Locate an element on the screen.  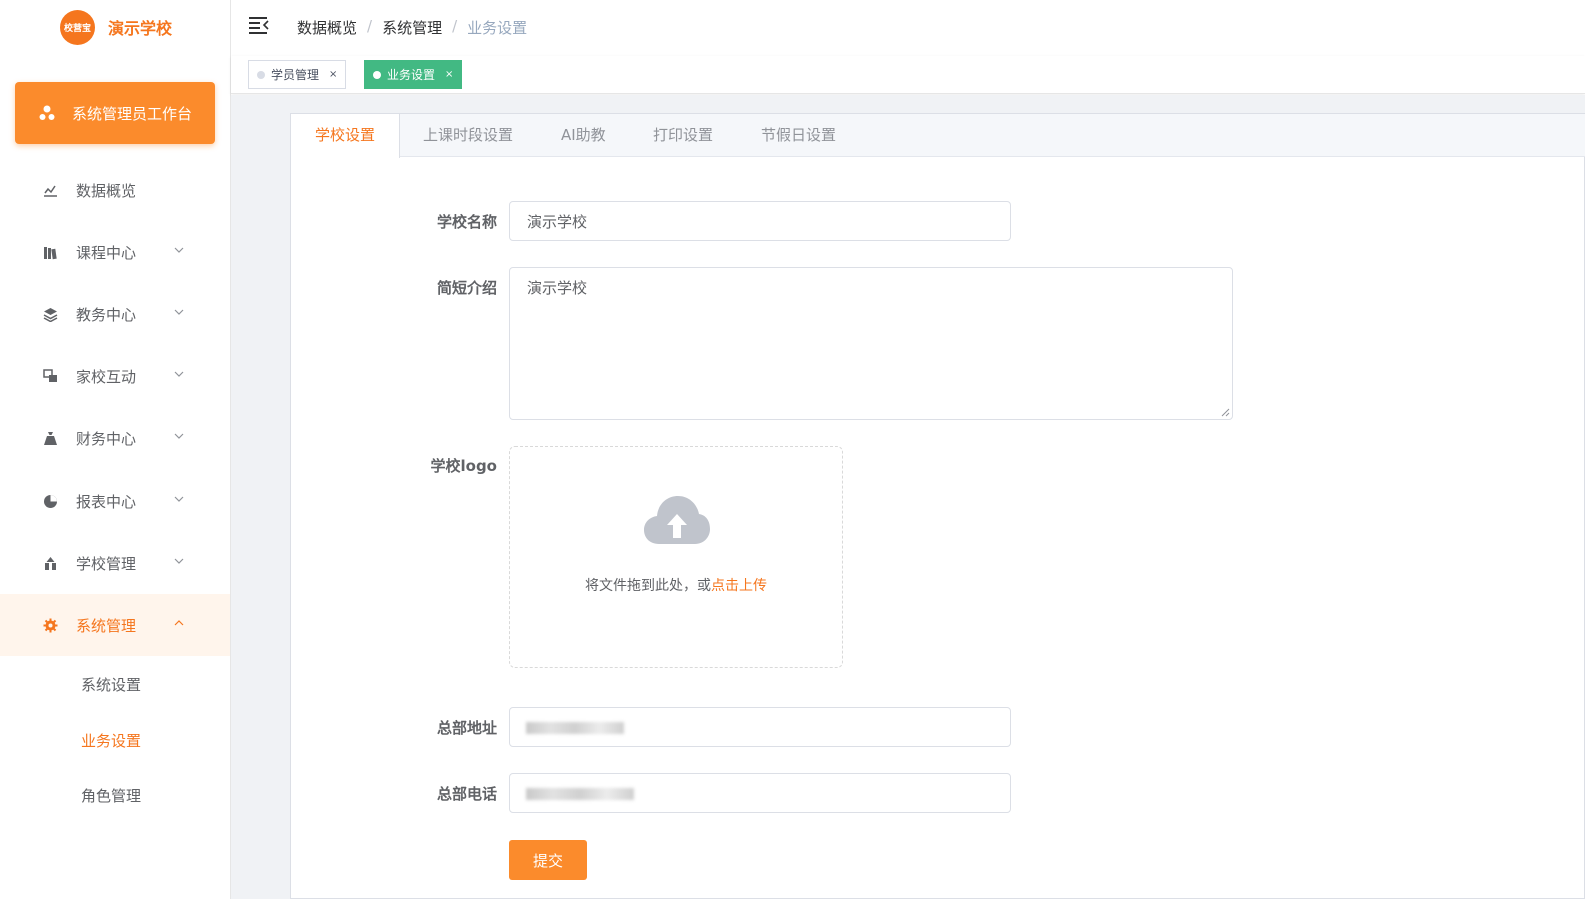
submit-button: 提交 is located at coordinates (548, 860).